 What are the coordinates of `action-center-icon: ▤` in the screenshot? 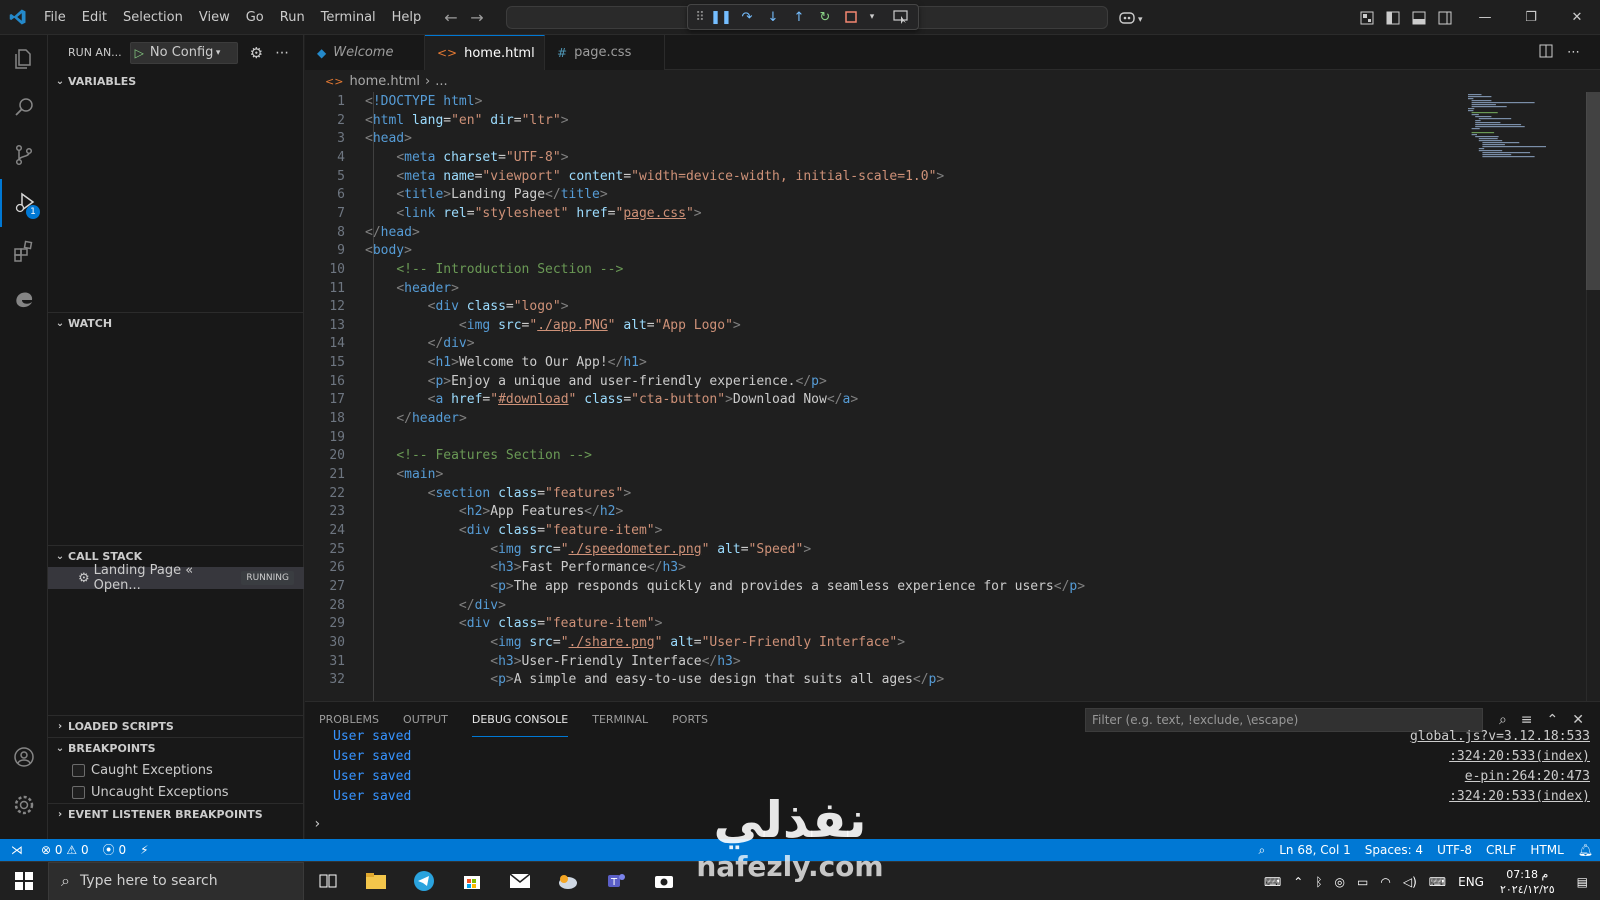 It's located at (1582, 882).